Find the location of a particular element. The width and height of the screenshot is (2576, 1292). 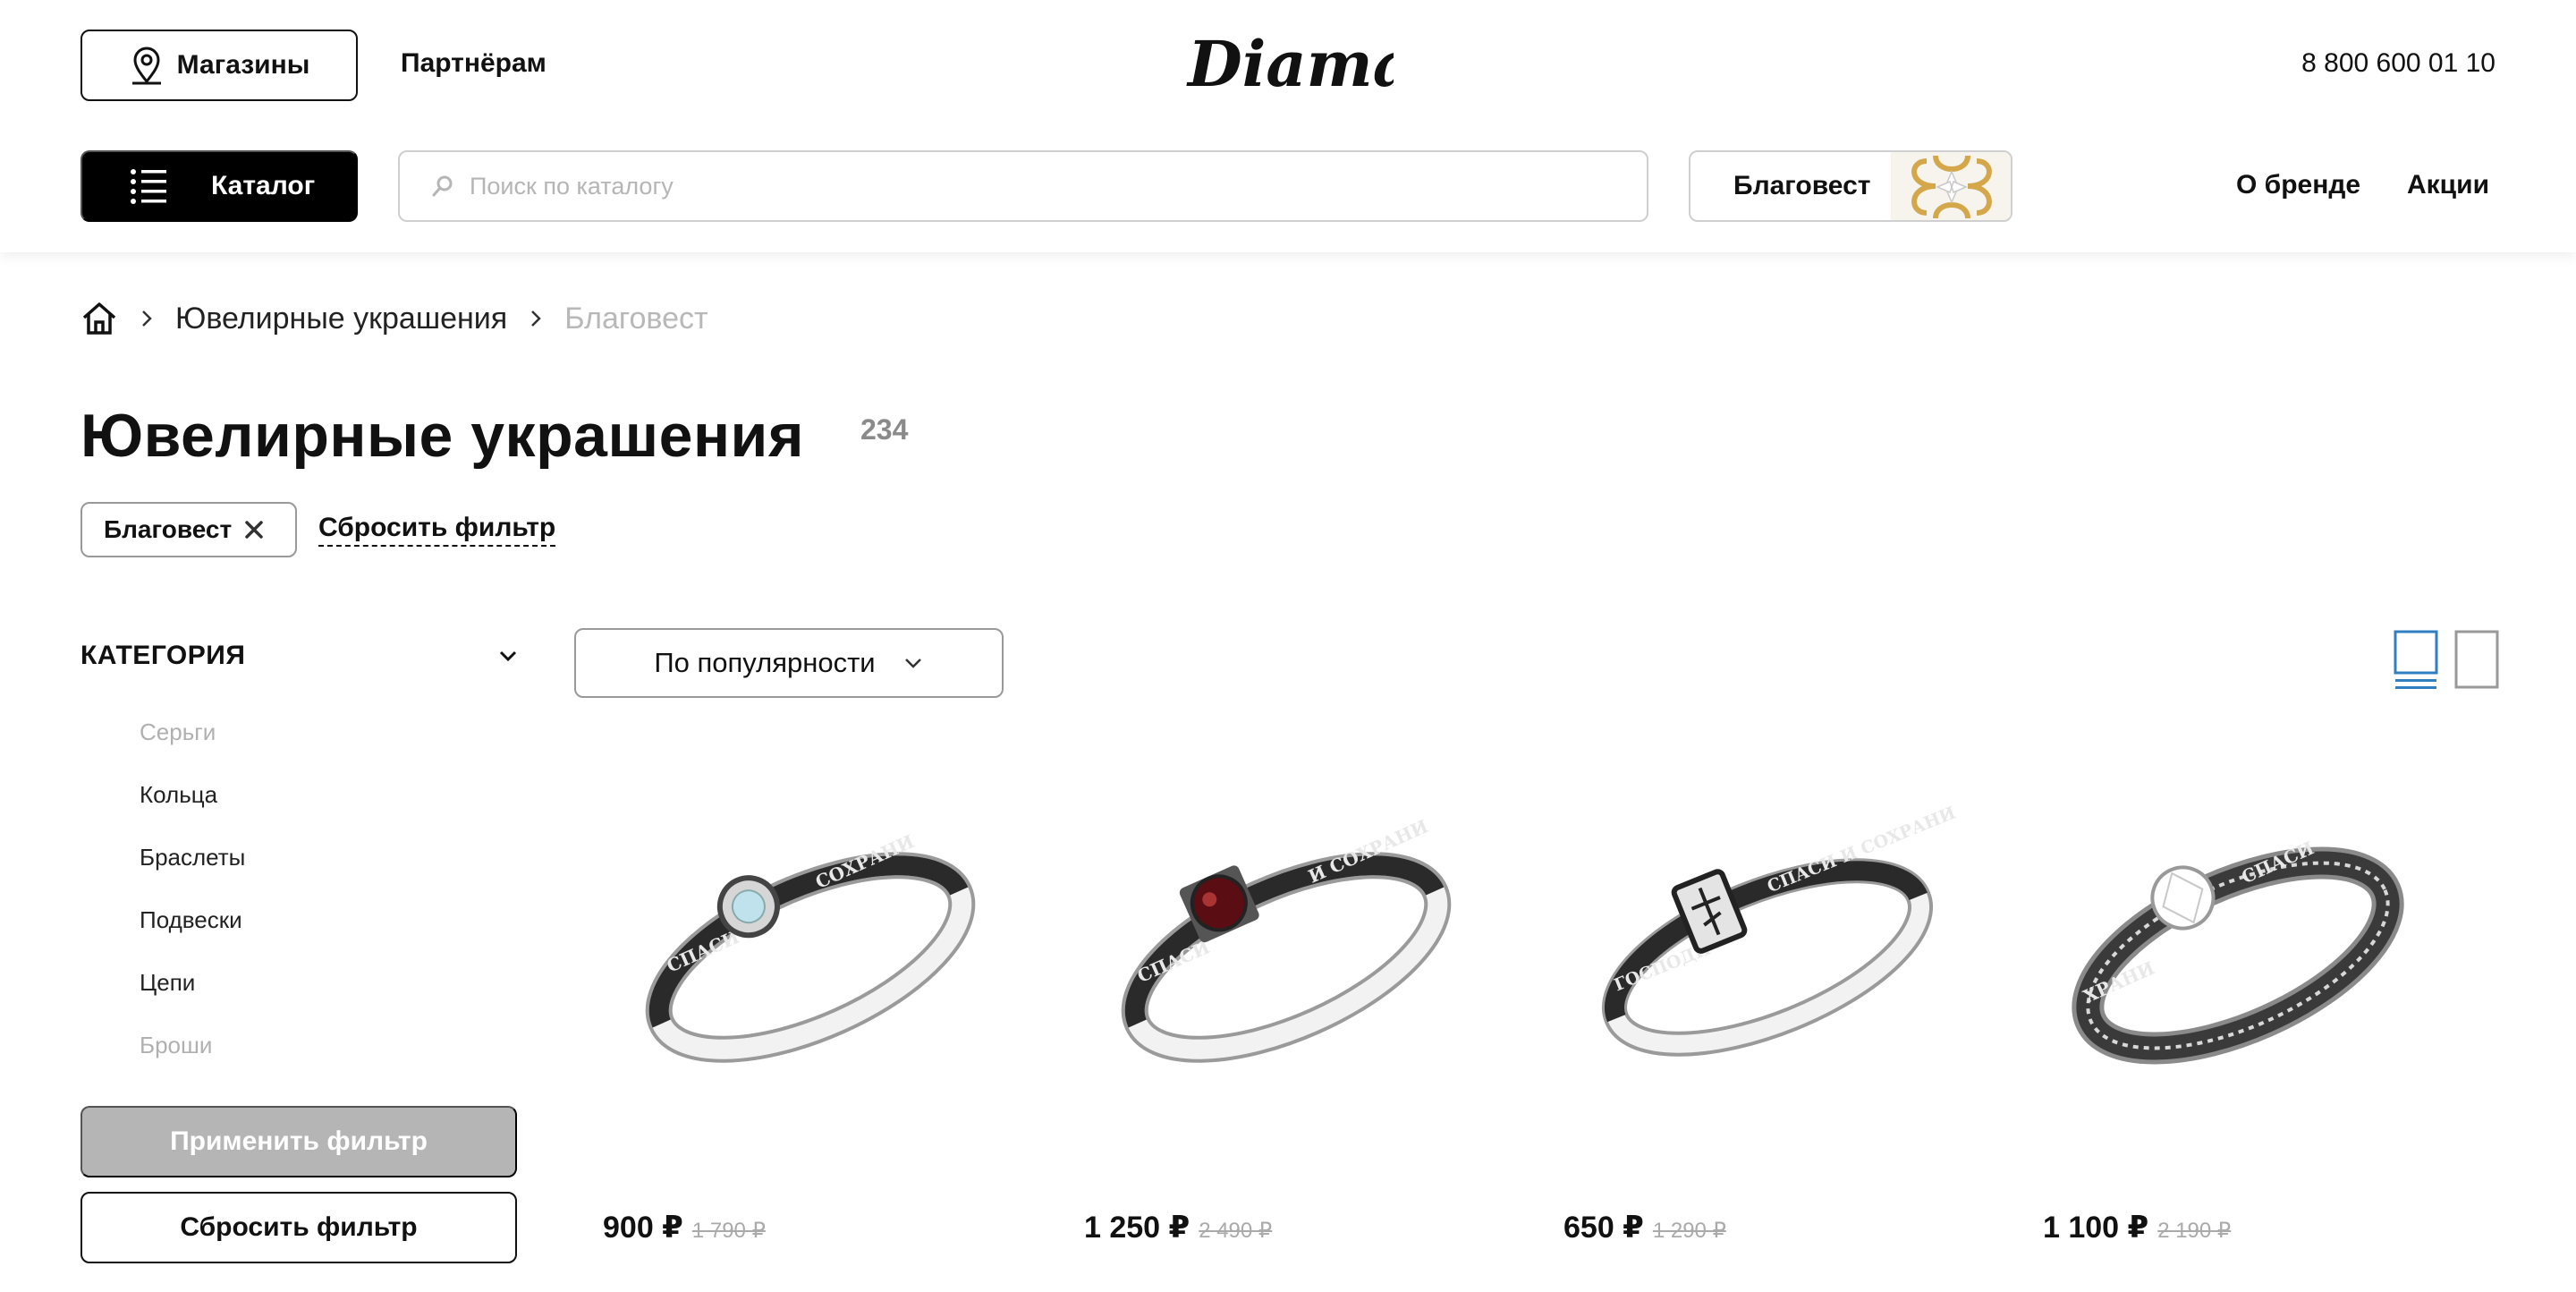

diamant-logo: Diamant is located at coordinates (1286, 63).